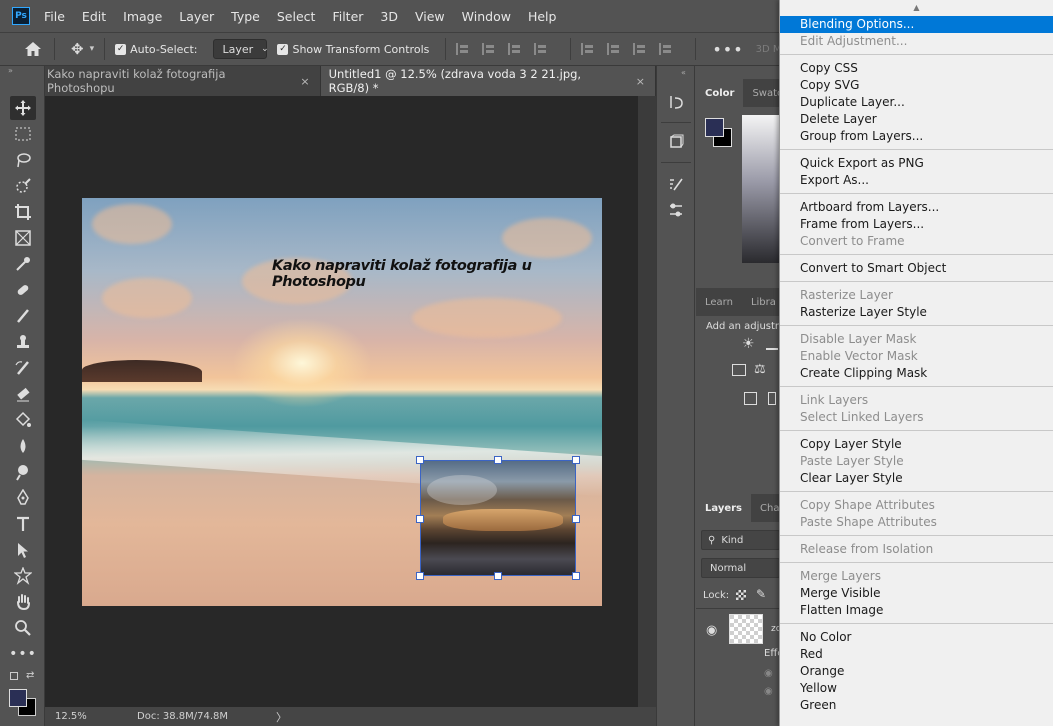  I want to click on menu-item-merge-visible: Merge Visible, so click(916, 593).